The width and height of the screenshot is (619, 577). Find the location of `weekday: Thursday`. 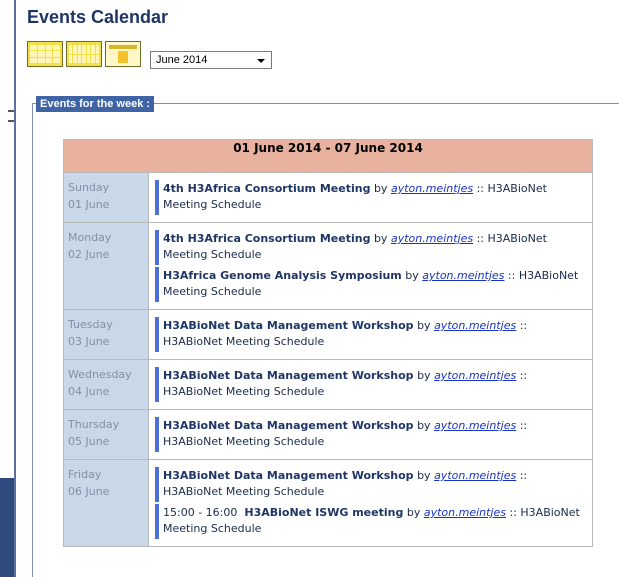

weekday: Thursday is located at coordinates (94, 424).